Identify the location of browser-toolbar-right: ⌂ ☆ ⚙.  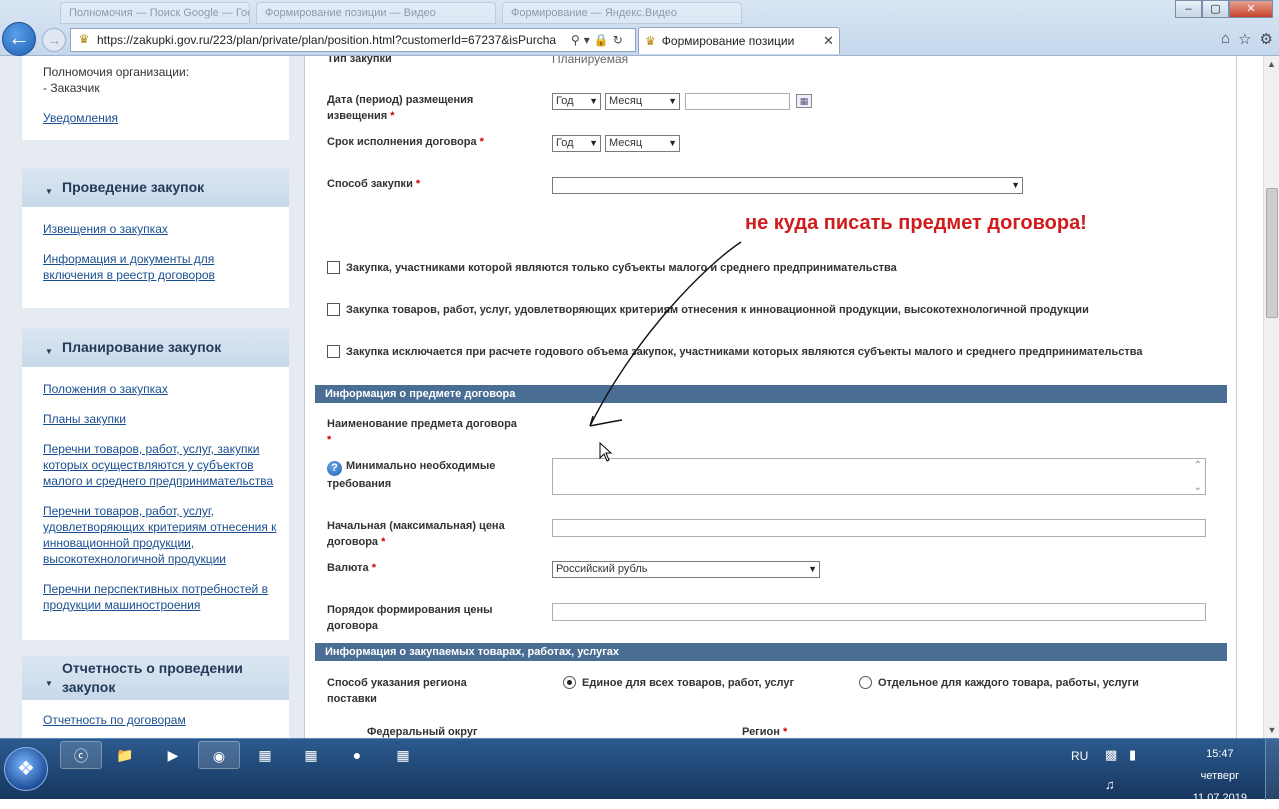
(1247, 39).